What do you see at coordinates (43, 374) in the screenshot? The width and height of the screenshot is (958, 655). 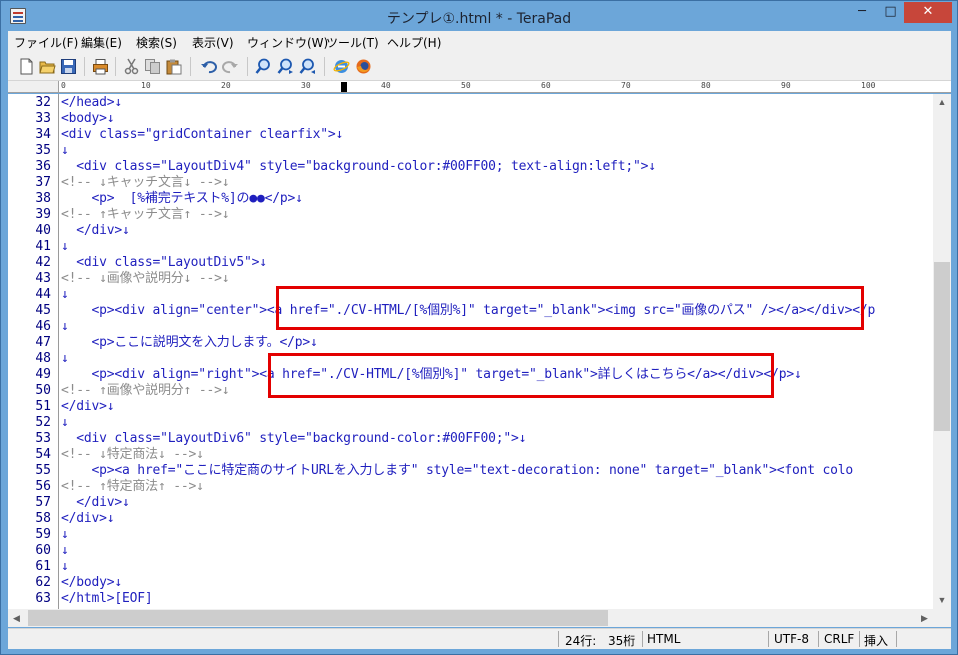 I see `line-number: 49` at bounding box center [43, 374].